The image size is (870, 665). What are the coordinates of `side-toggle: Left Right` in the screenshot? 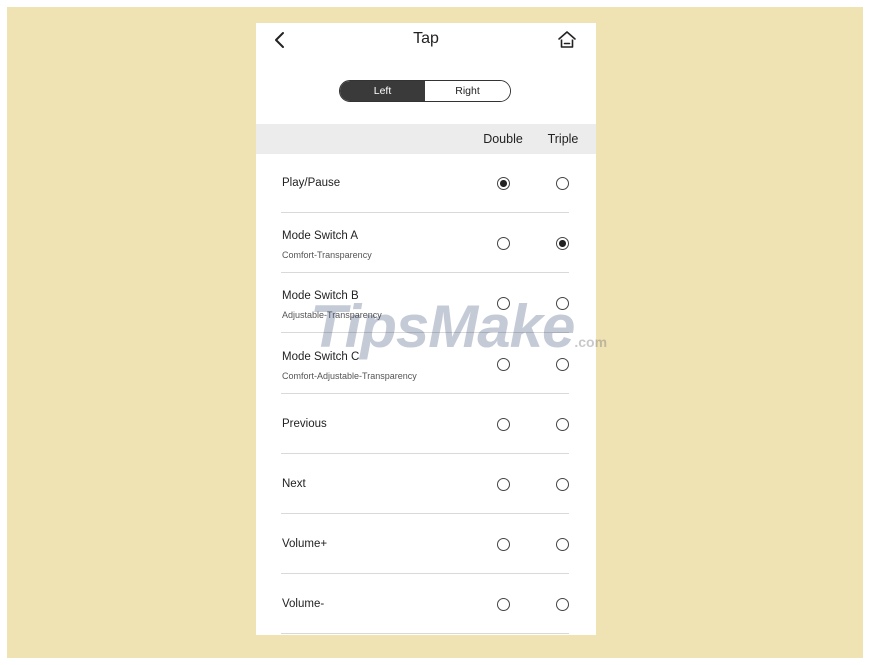 It's located at (425, 91).